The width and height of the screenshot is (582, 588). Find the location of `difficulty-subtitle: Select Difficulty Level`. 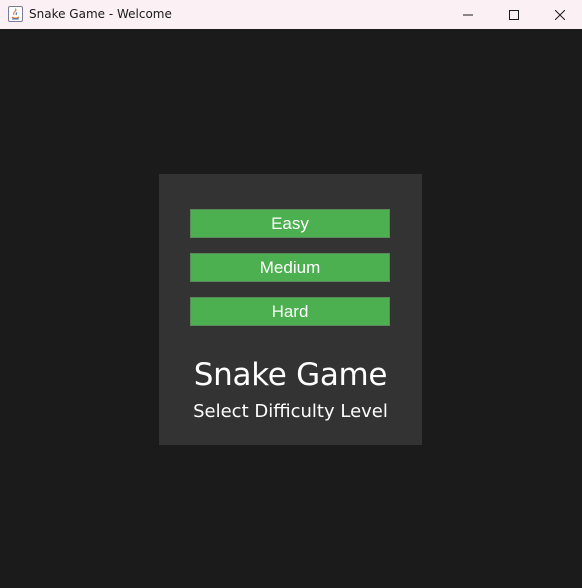

difficulty-subtitle: Select Difficulty Level is located at coordinates (290, 411).